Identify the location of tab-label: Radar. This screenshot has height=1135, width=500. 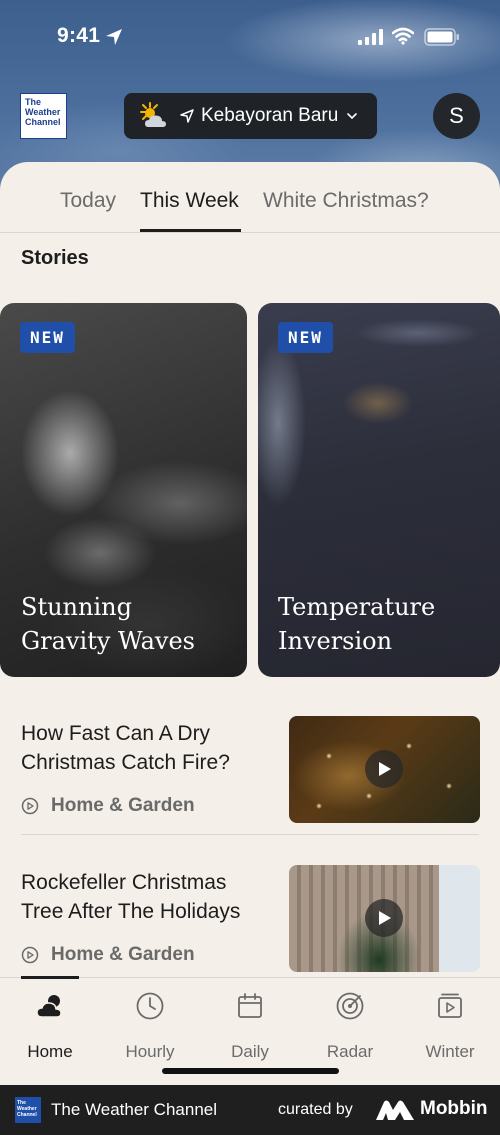
(350, 1051).